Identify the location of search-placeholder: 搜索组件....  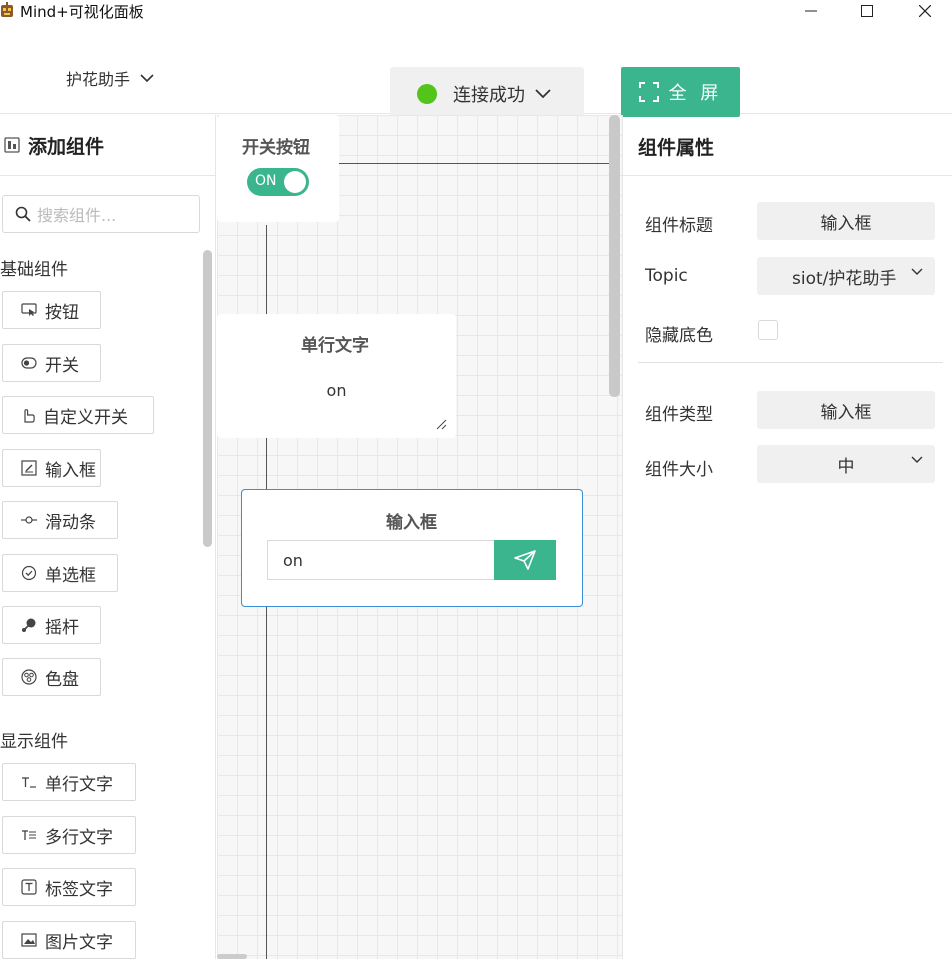
(77, 215).